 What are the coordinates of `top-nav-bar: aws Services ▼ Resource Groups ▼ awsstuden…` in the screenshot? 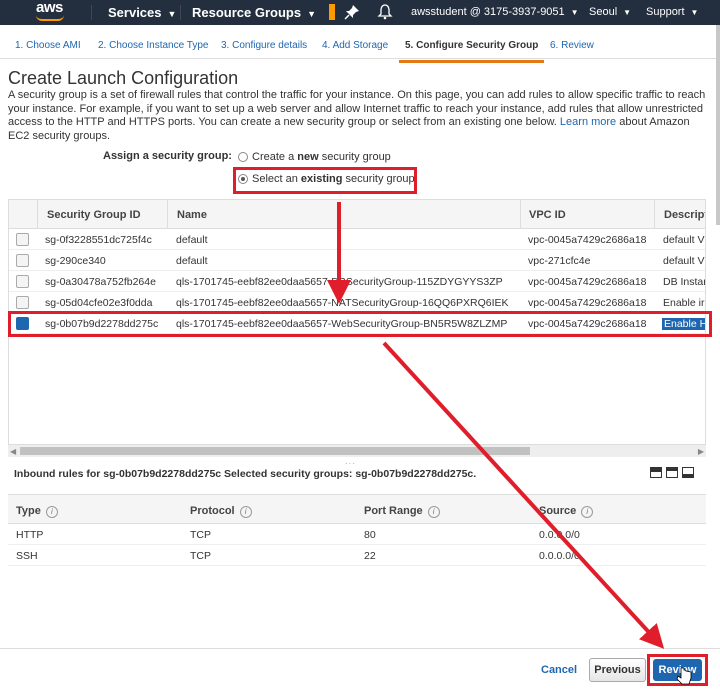 It's located at (360, 12).